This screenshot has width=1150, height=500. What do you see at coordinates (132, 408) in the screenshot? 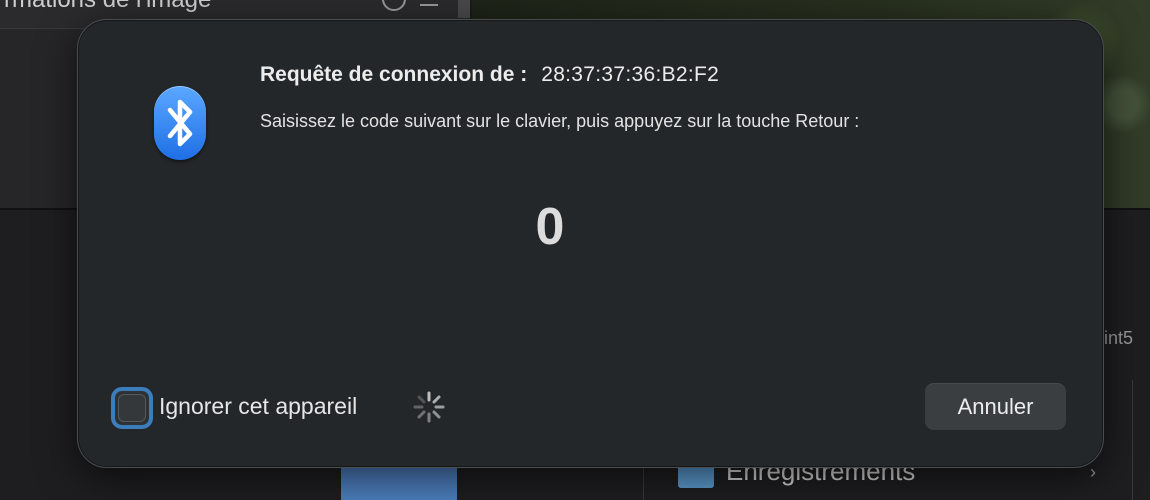
I see `ignore-device-checkbox` at bounding box center [132, 408].